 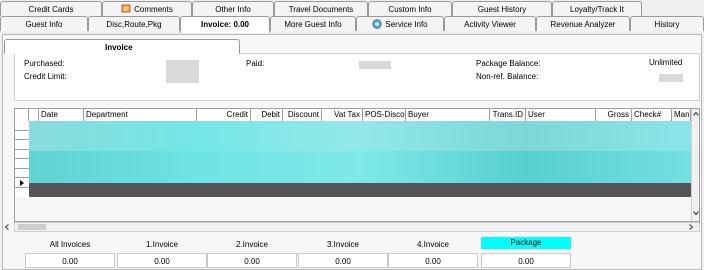 I want to click on tab-invoice: Invoice: 0.00, so click(x=225, y=24).